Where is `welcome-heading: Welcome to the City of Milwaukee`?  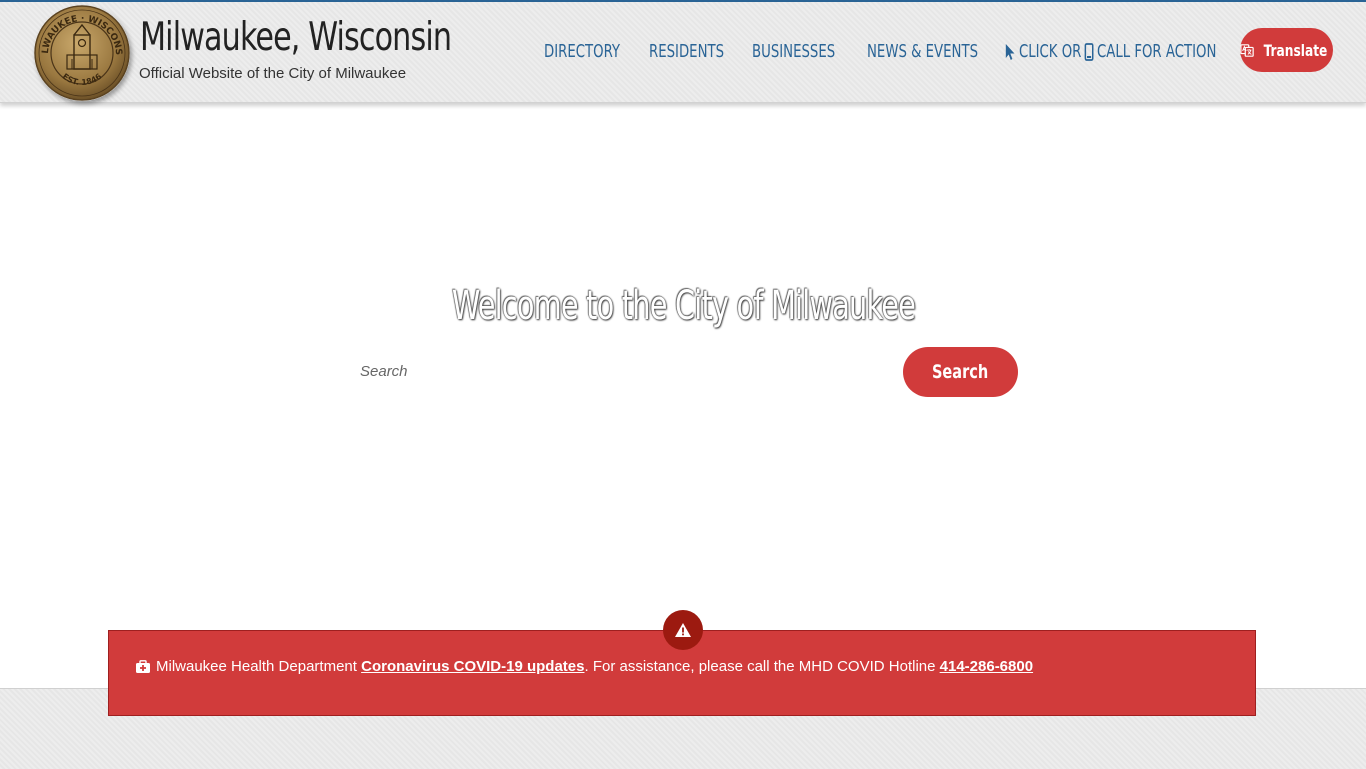
welcome-heading: Welcome to the City of Milwaukee is located at coordinates (683, 306).